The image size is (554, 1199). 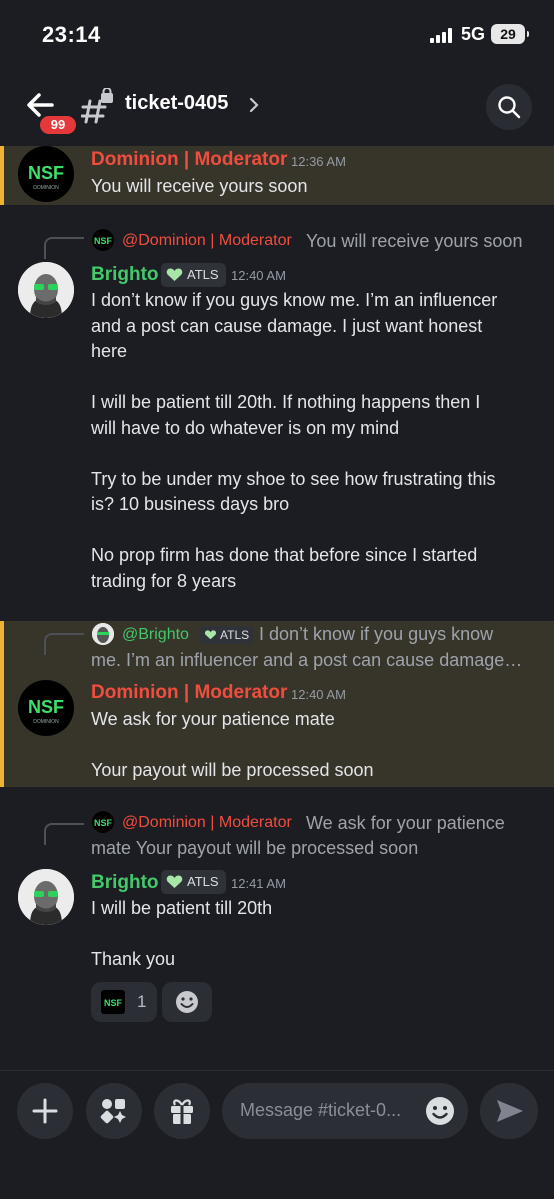 I want to click on reply-preview: I don’t know if you guys know, so click(x=376, y=634).